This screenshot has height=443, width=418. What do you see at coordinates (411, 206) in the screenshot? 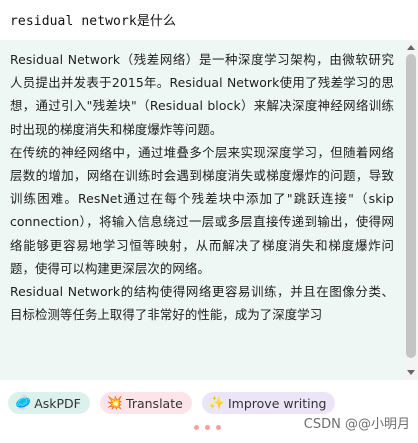
I see `scrollbar-thumb` at bounding box center [411, 206].